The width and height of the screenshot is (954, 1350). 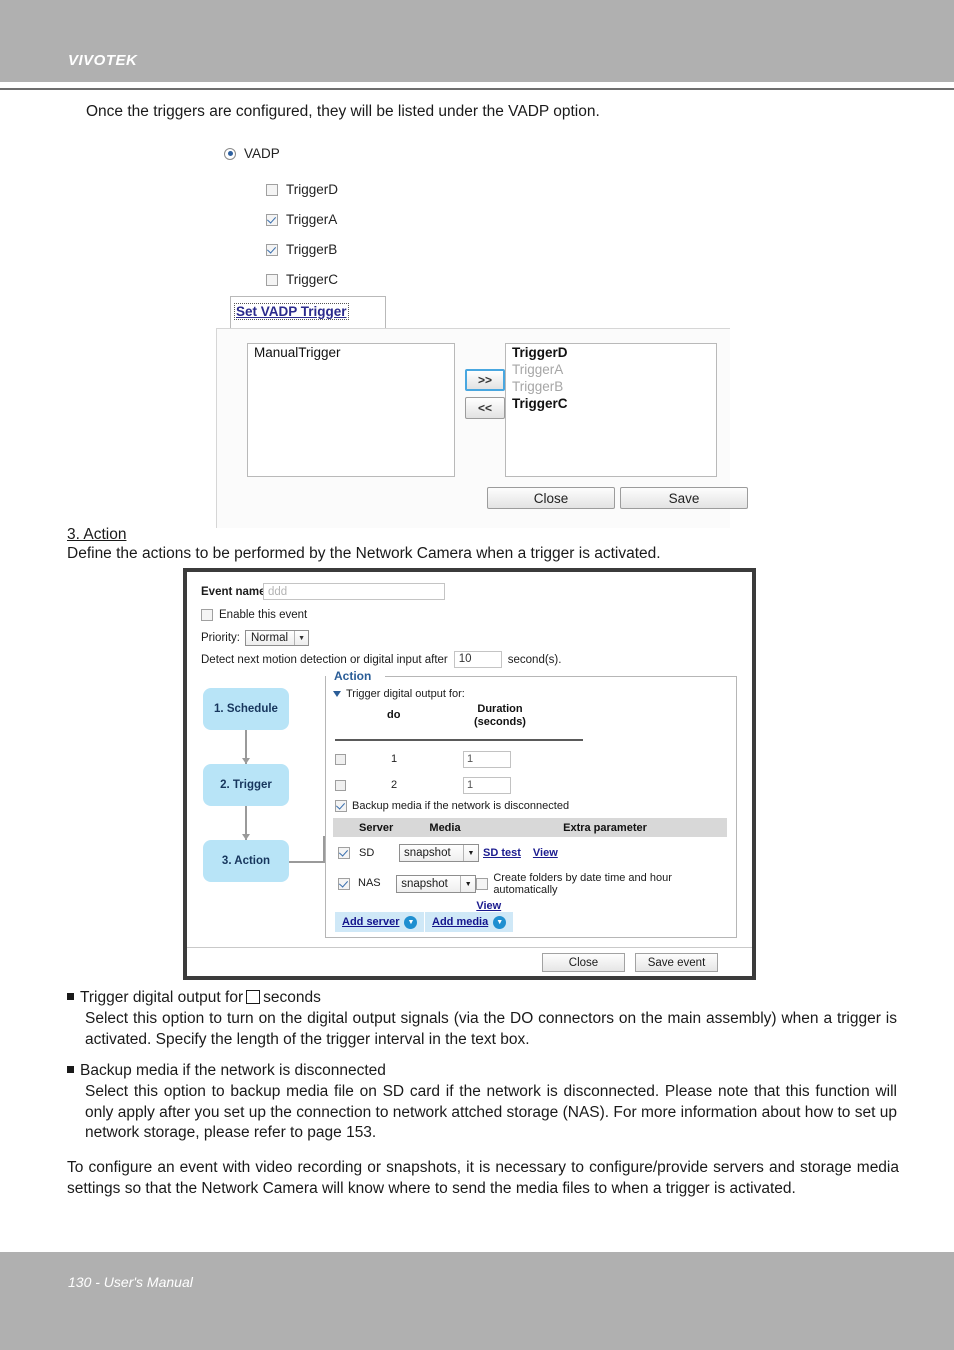 I want to click on add-server-button: Add server ▼, so click(x=380, y=922).